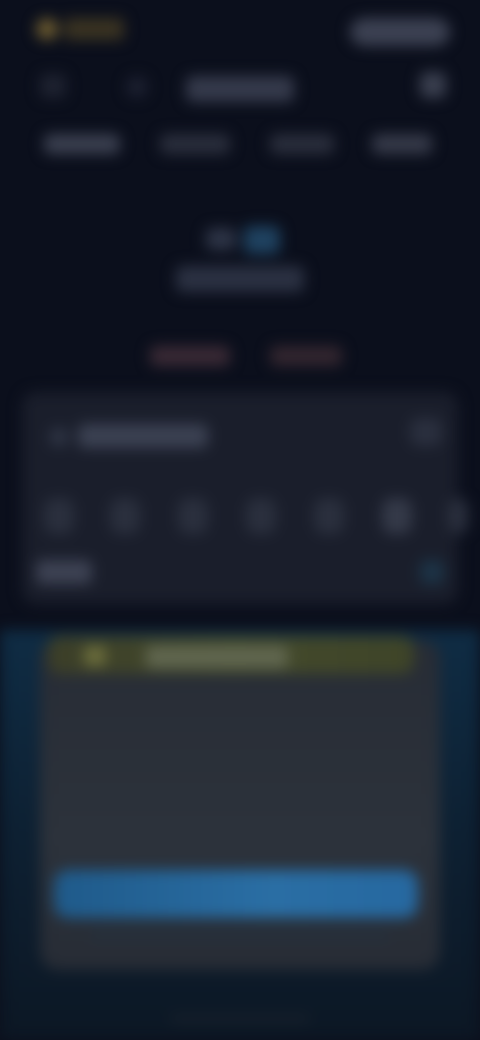 This screenshot has height=1040, width=480. Describe the element at coordinates (95, 656) in the screenshot. I see `sun-icon` at that location.